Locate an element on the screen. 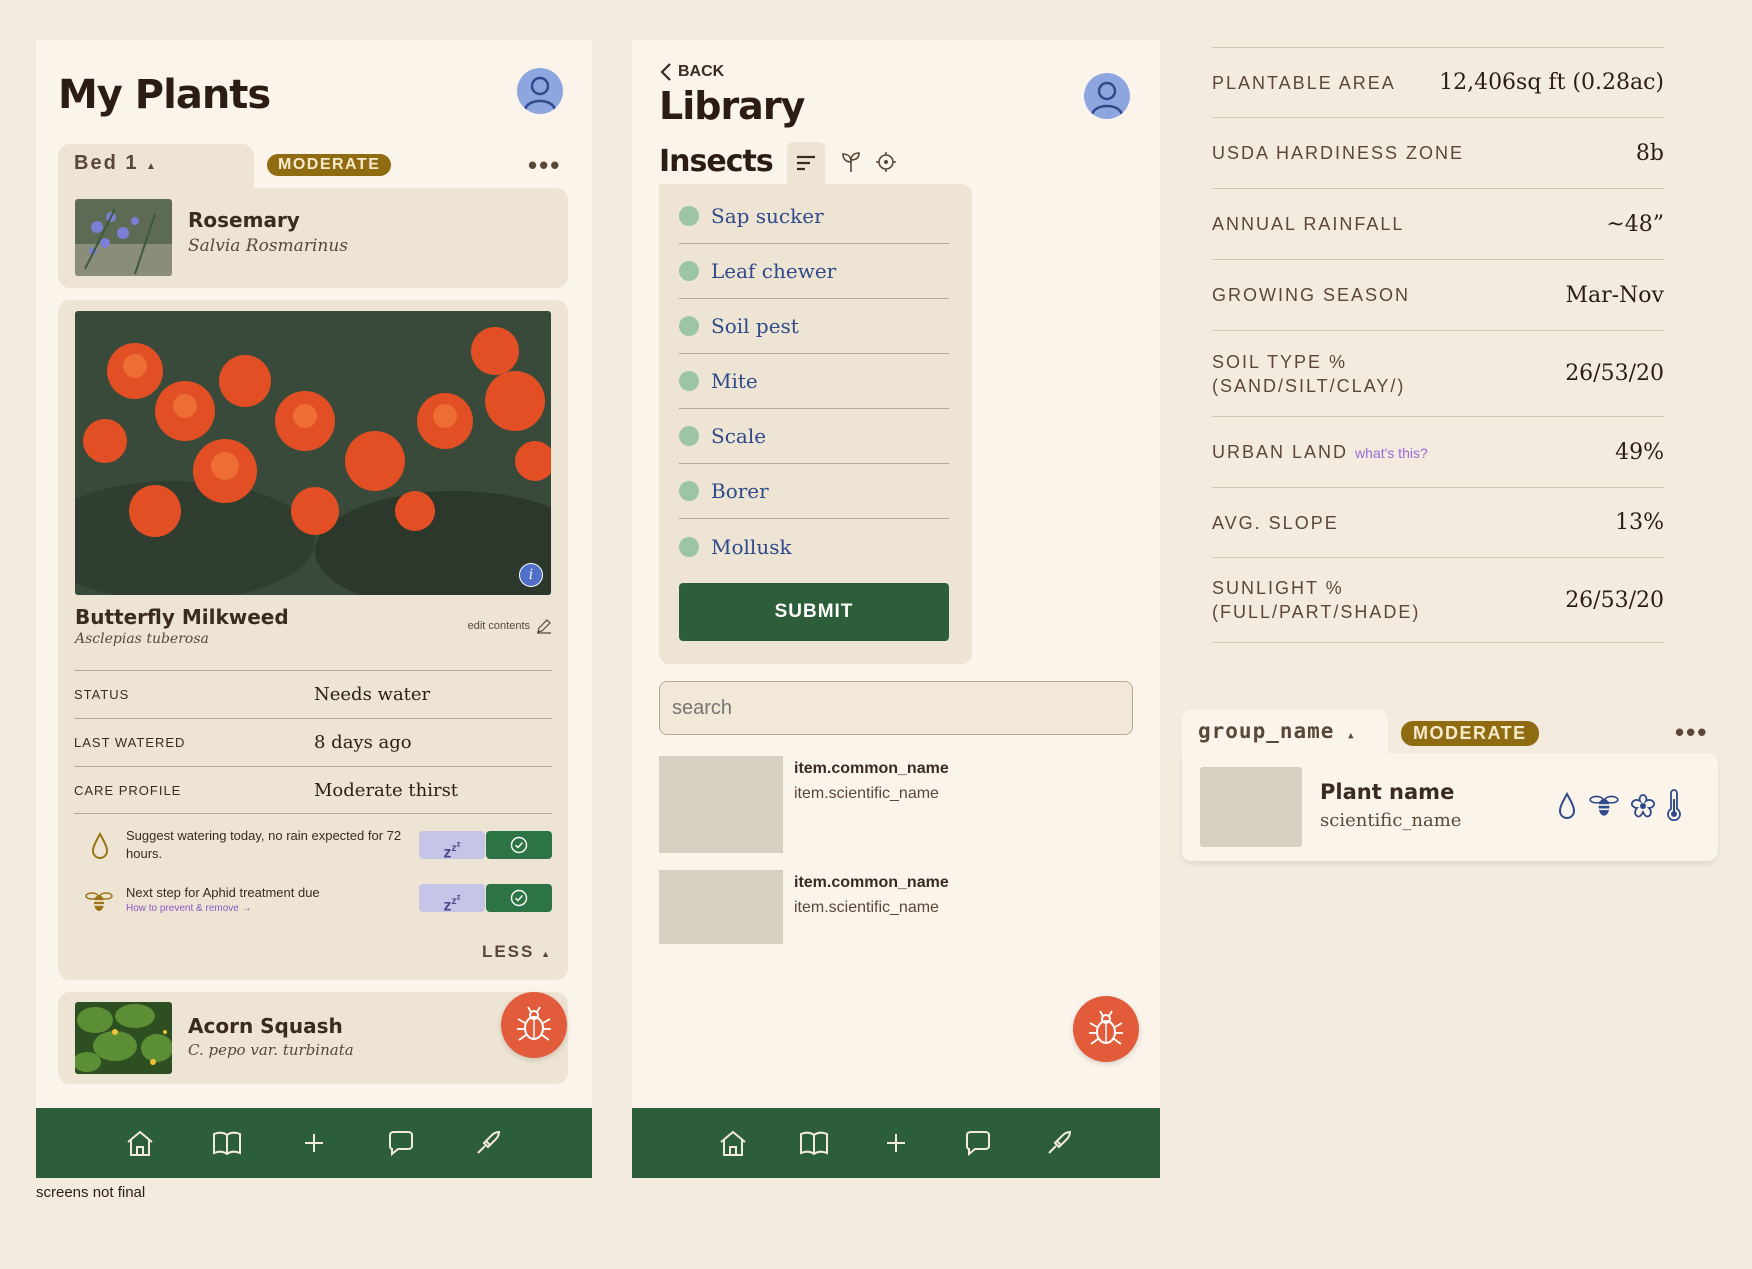 This screenshot has width=1752, height=1269. property-row: PLANTABLE AREA 12,406sq ft (0.28ac) is located at coordinates (1438, 82).